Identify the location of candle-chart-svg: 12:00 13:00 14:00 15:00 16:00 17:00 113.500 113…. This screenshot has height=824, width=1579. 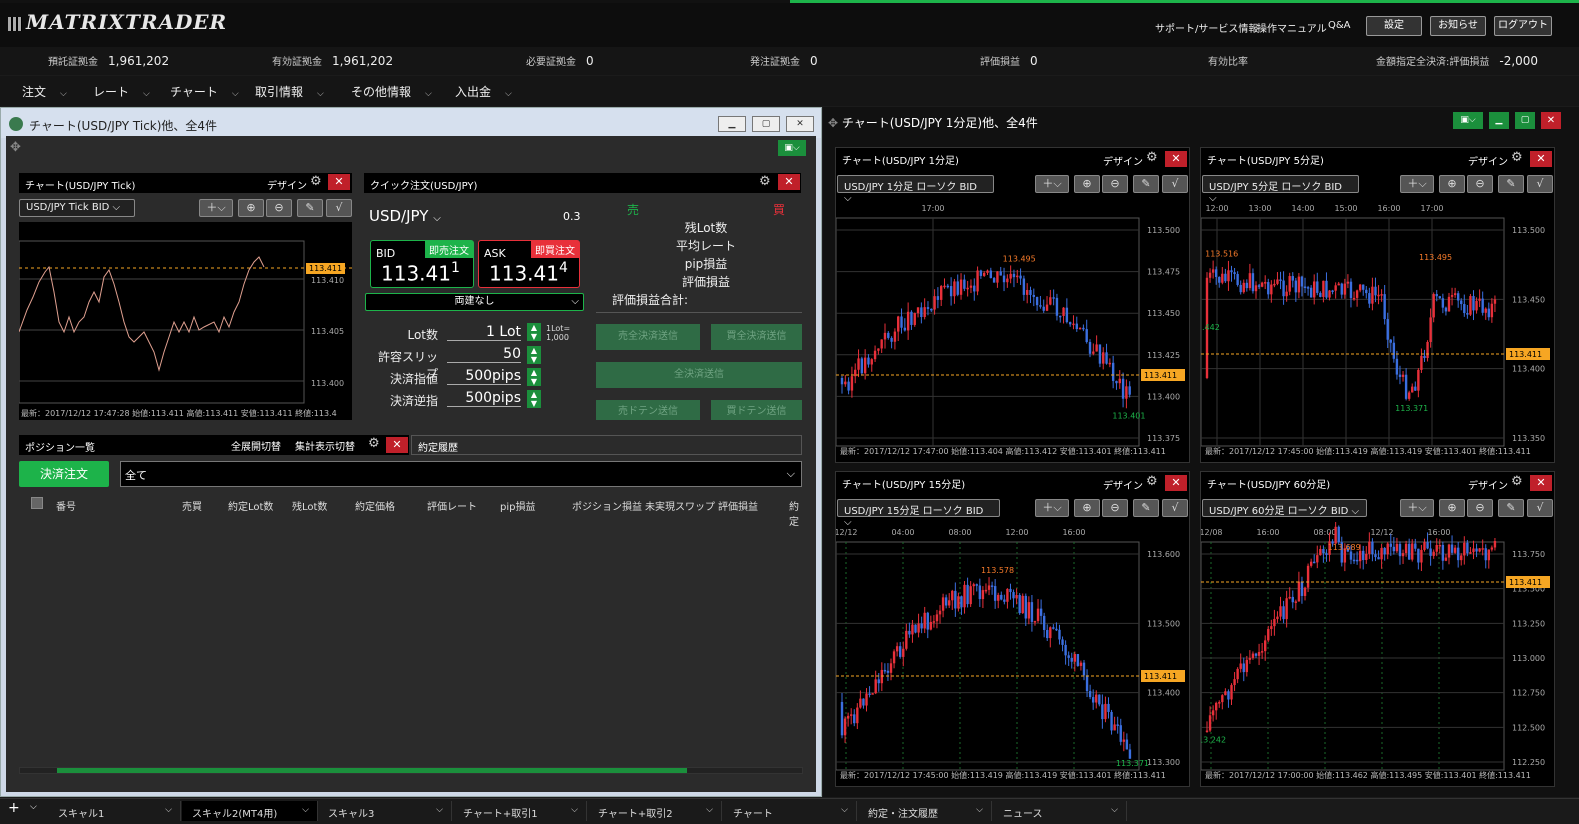
(1378, 323).